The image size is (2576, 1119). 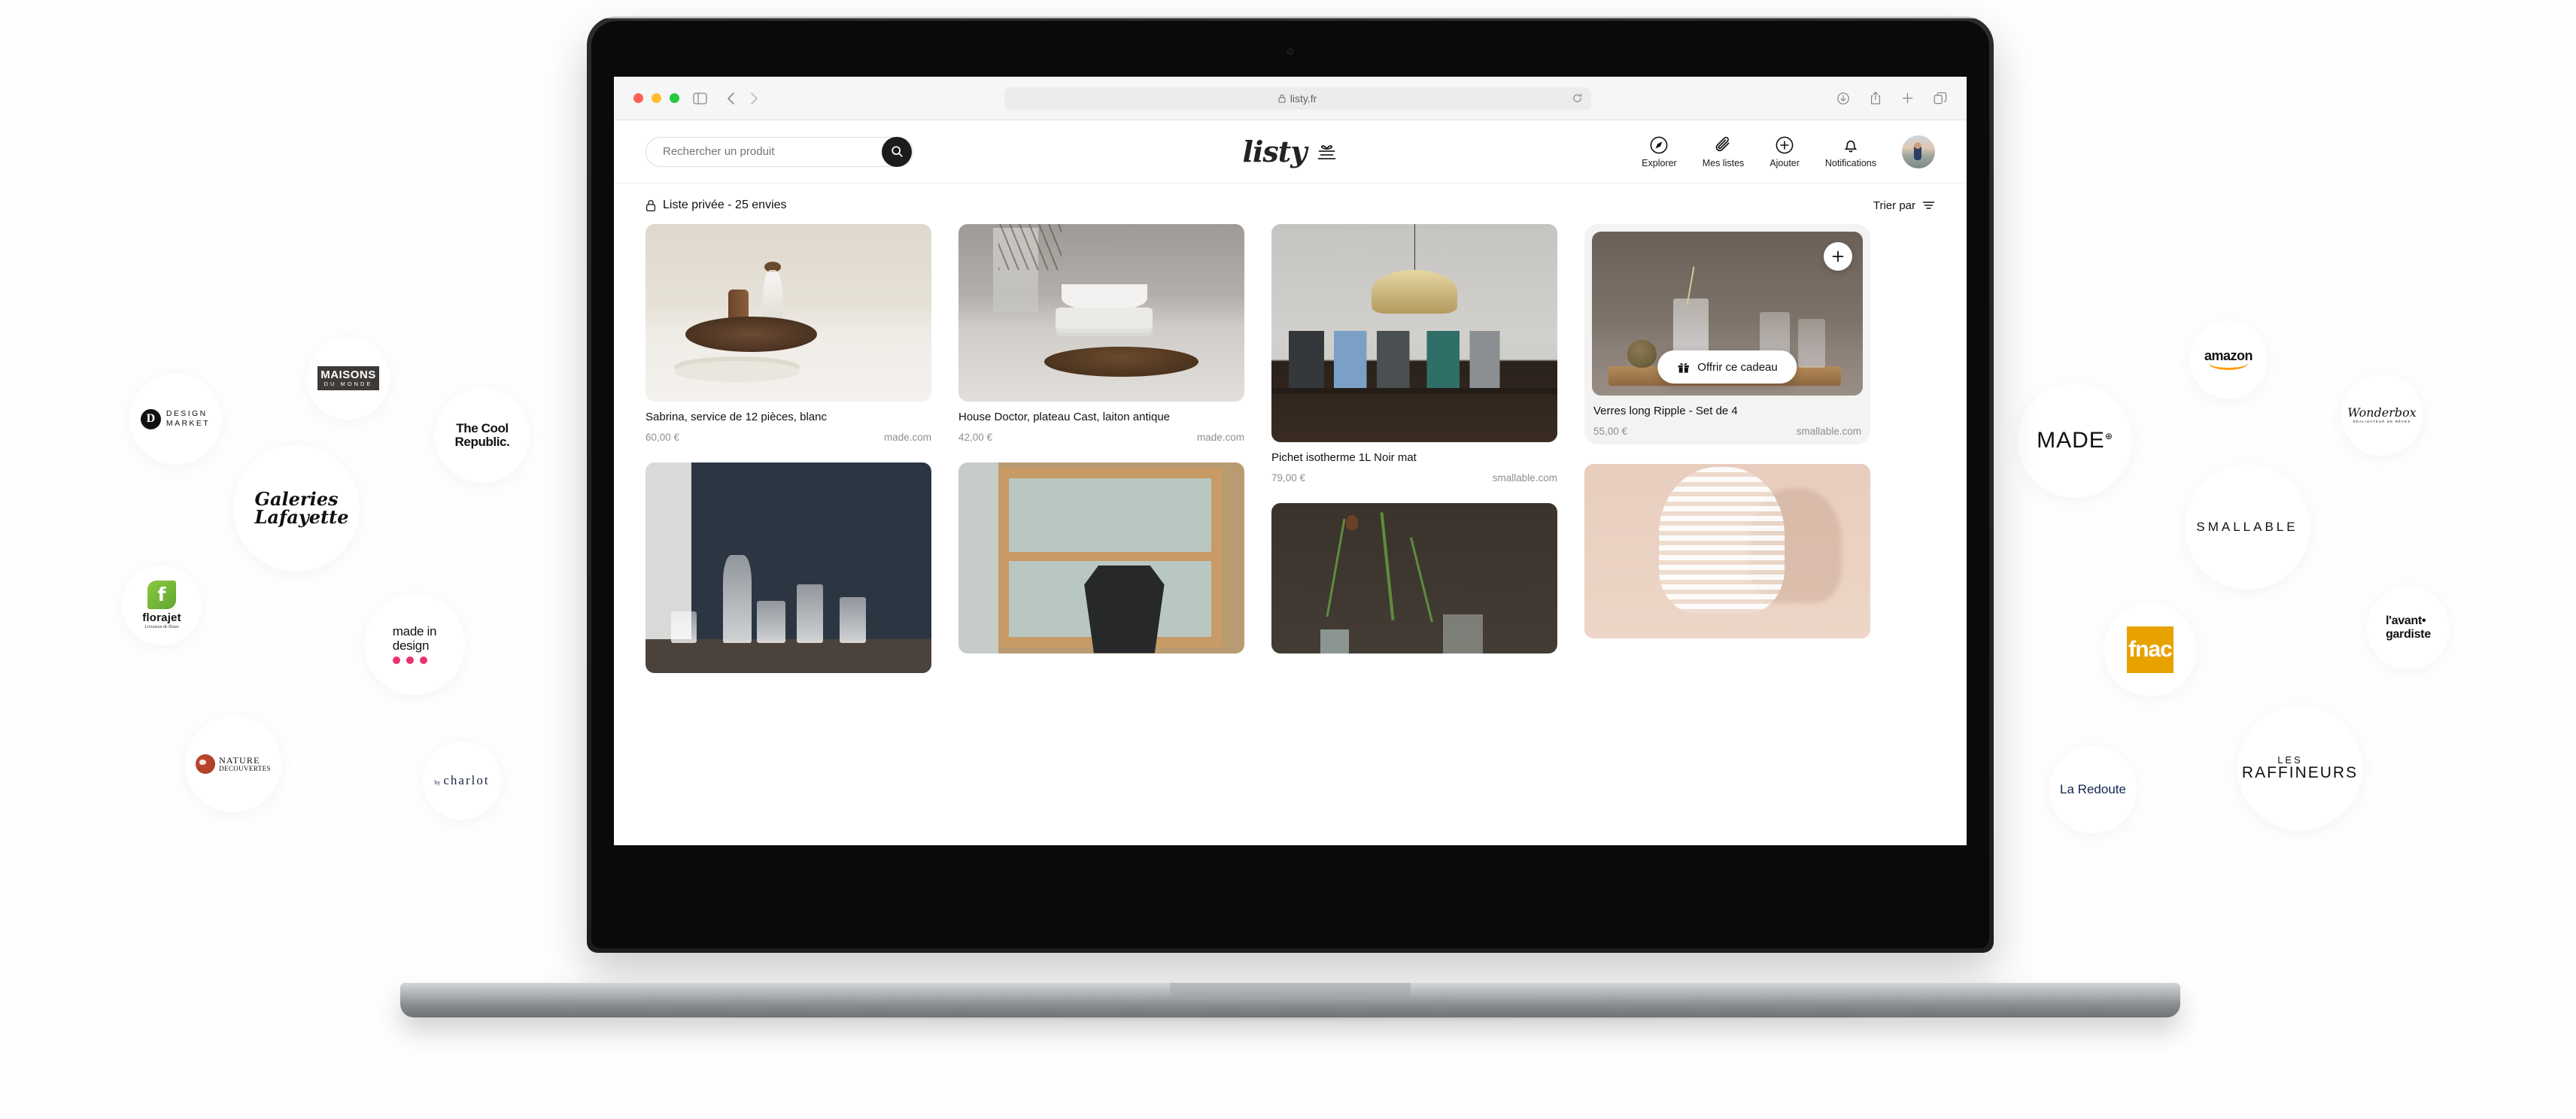 What do you see at coordinates (1723, 152) in the screenshot?
I see `nav-item-mes-listes: Mes listes` at bounding box center [1723, 152].